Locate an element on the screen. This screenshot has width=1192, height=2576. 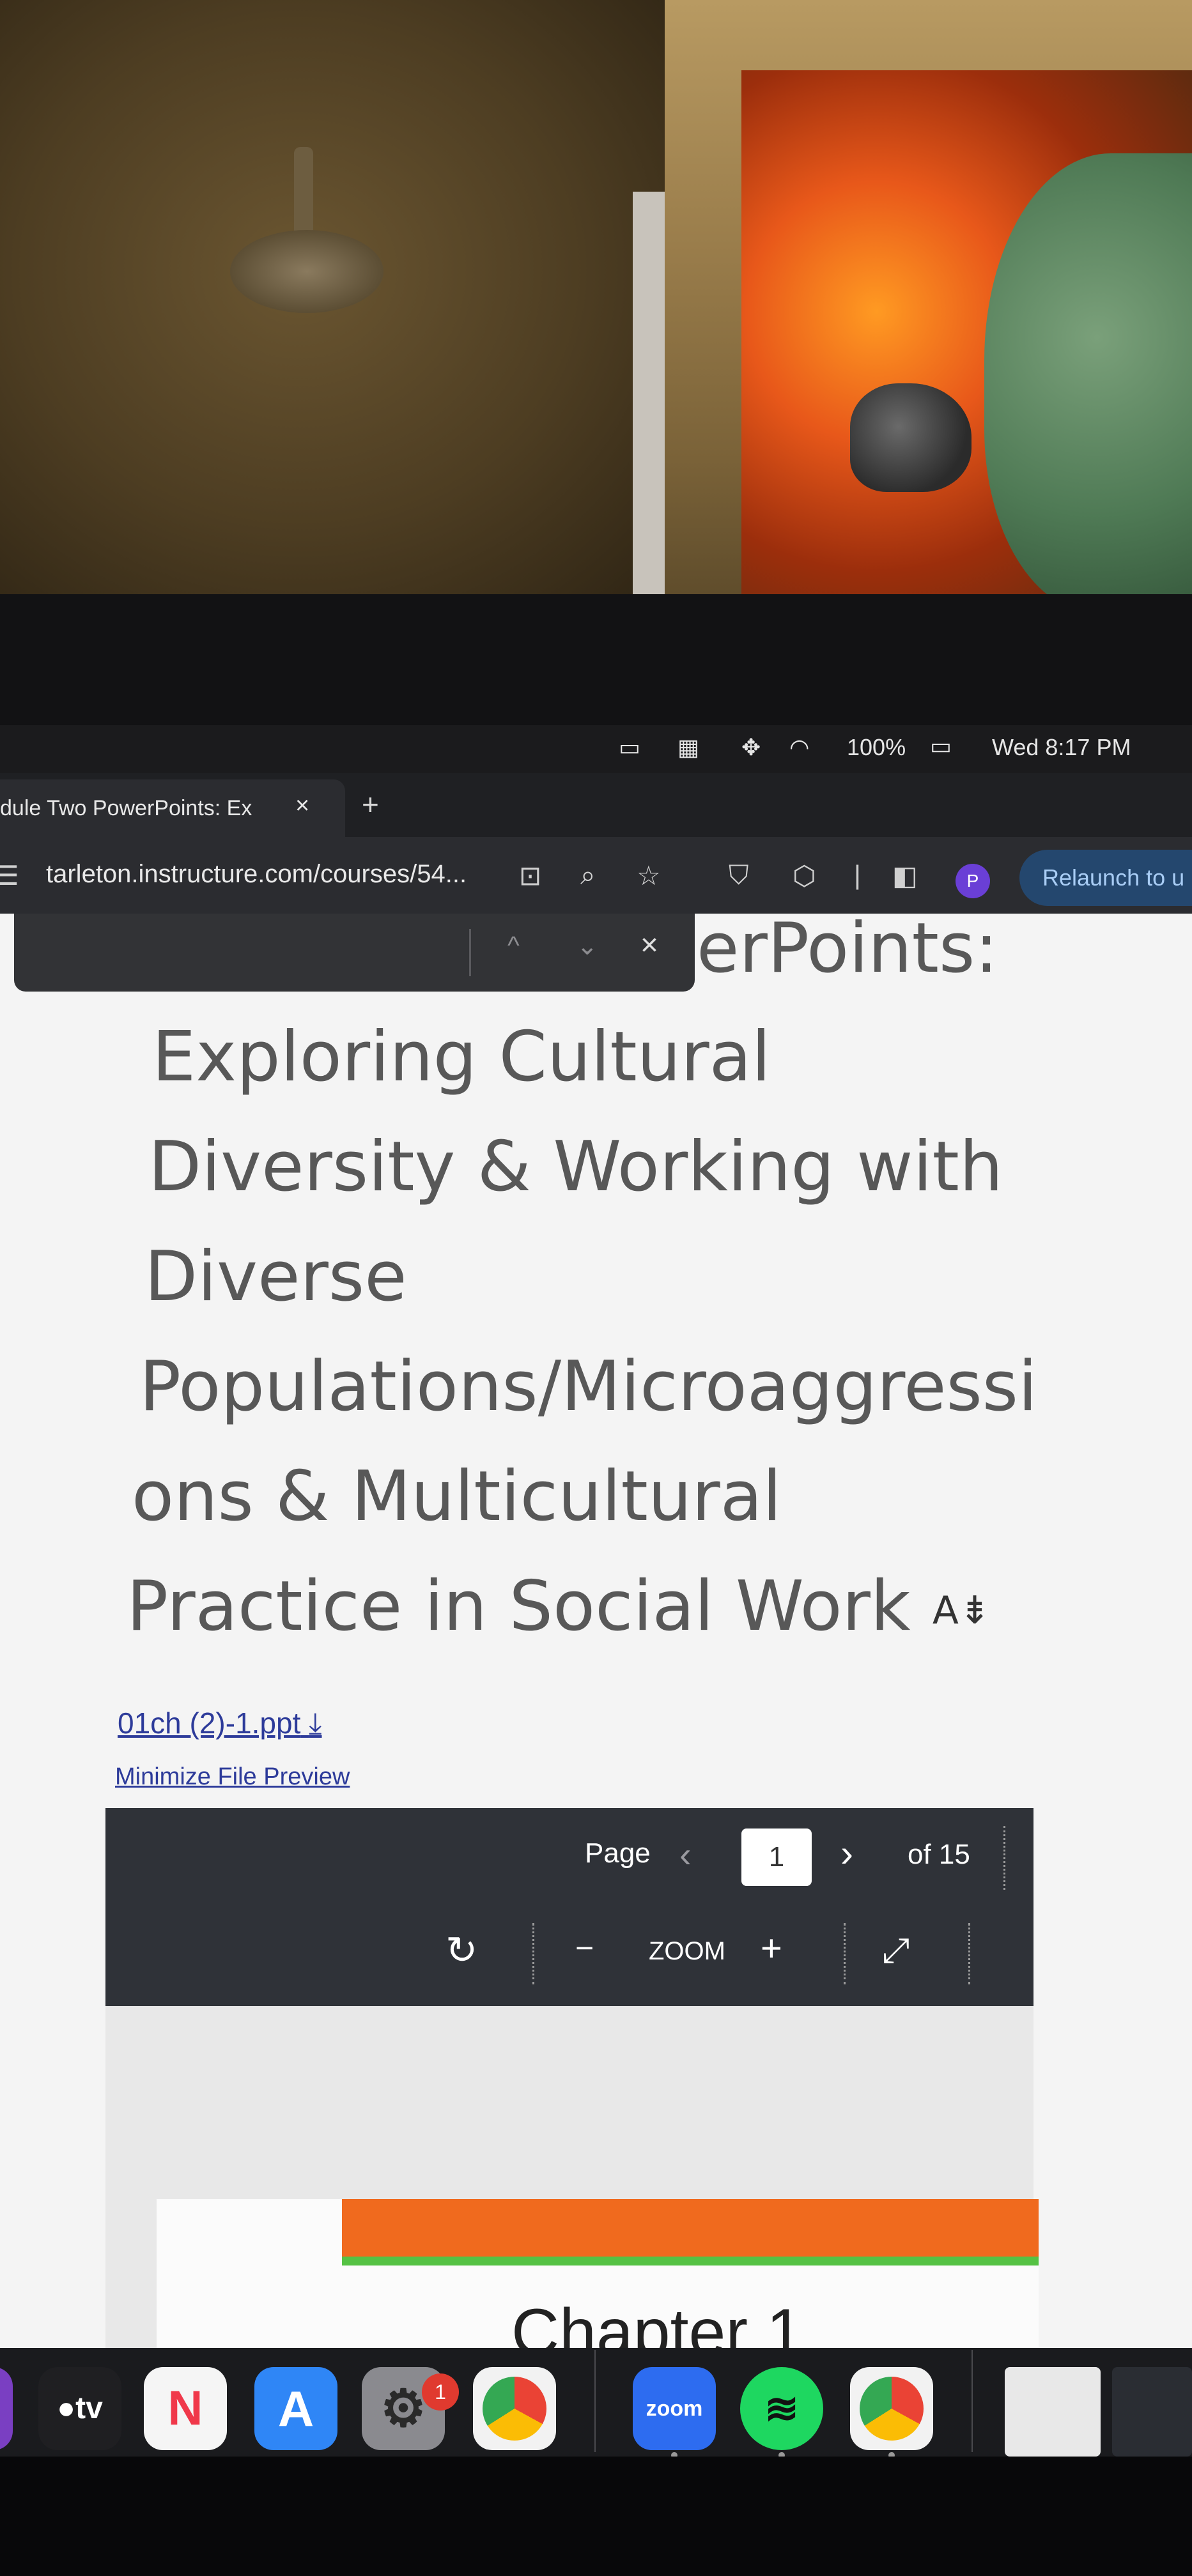
airplay-icon: ▭ is located at coordinates (629, 747).